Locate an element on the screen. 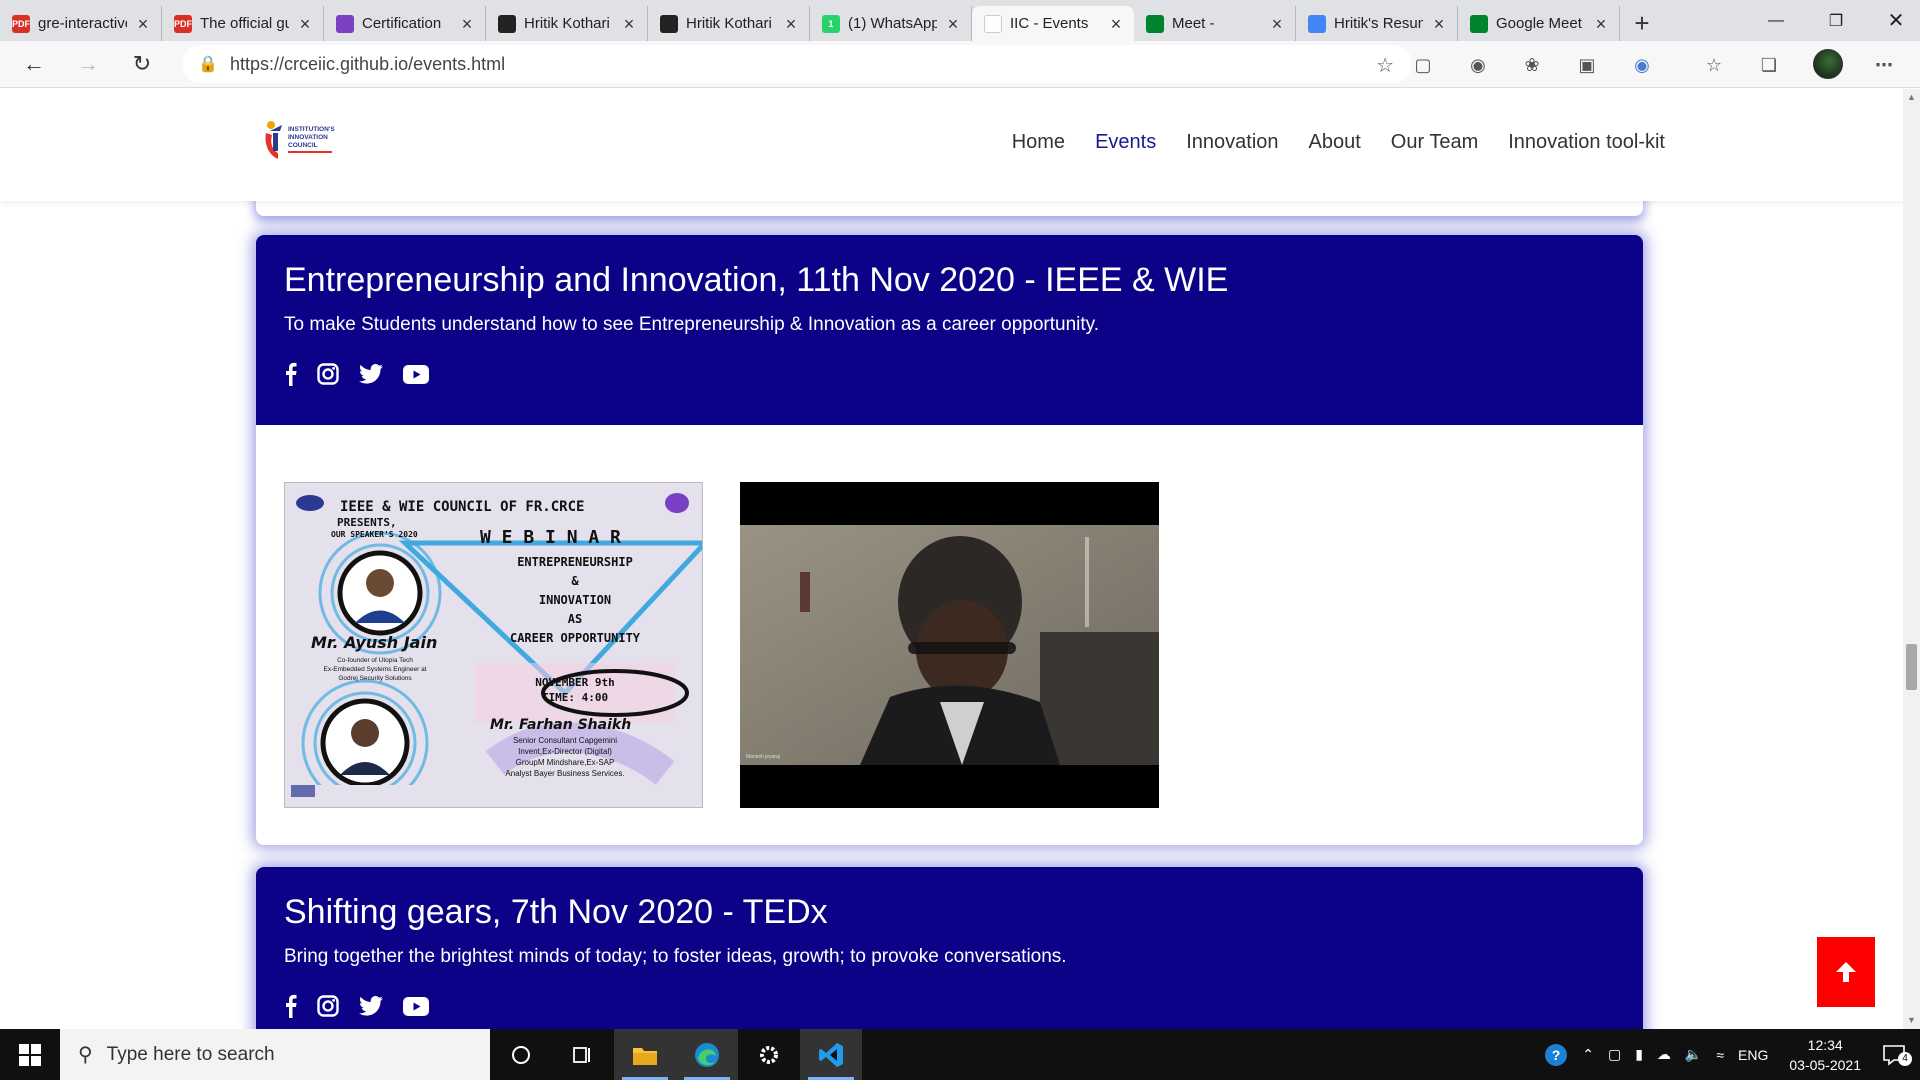  iic-logo: INSTITUTION'S INNOVATION COUNCIL is located at coordinates (305, 141).